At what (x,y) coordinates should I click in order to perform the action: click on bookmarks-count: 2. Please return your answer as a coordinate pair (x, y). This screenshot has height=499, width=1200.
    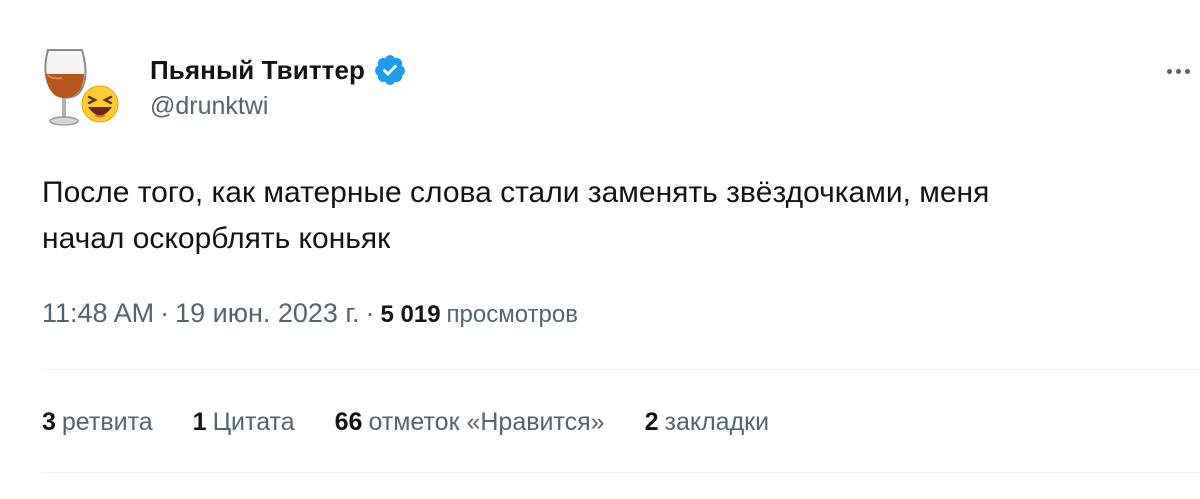
    Looking at the image, I should click on (651, 422).